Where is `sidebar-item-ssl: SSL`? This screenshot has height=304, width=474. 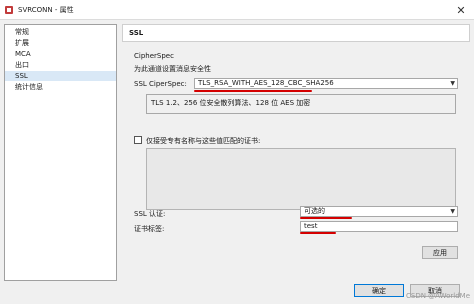 sidebar-item-ssl: SSL is located at coordinates (60, 76).